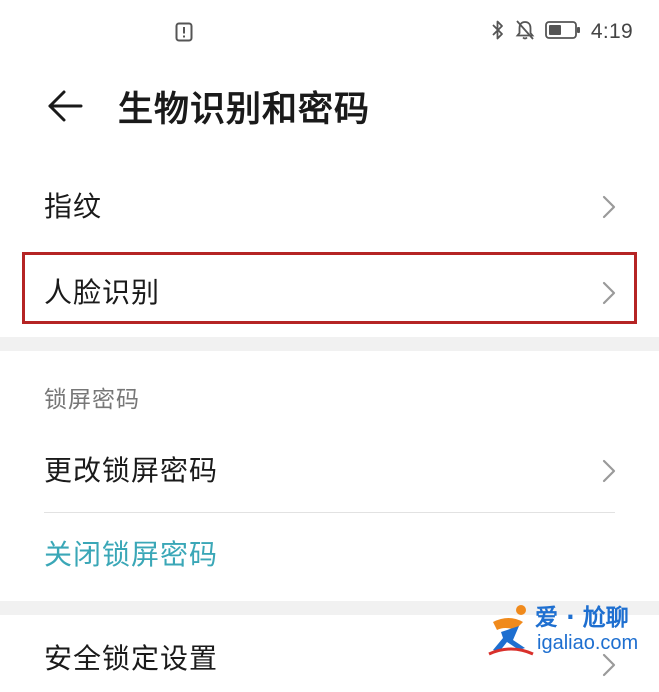 The height and width of the screenshot is (692, 659). What do you see at coordinates (131, 658) in the screenshot?
I see `security-lock-settings-label: 安全锁定设置` at bounding box center [131, 658].